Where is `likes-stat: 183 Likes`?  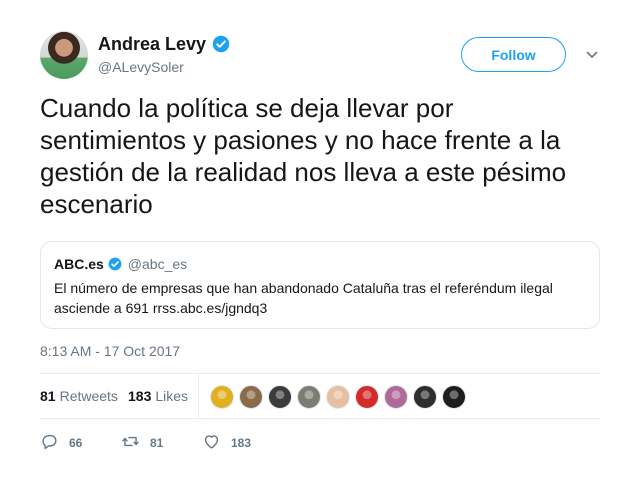
likes-stat: 183 Likes is located at coordinates (158, 396).